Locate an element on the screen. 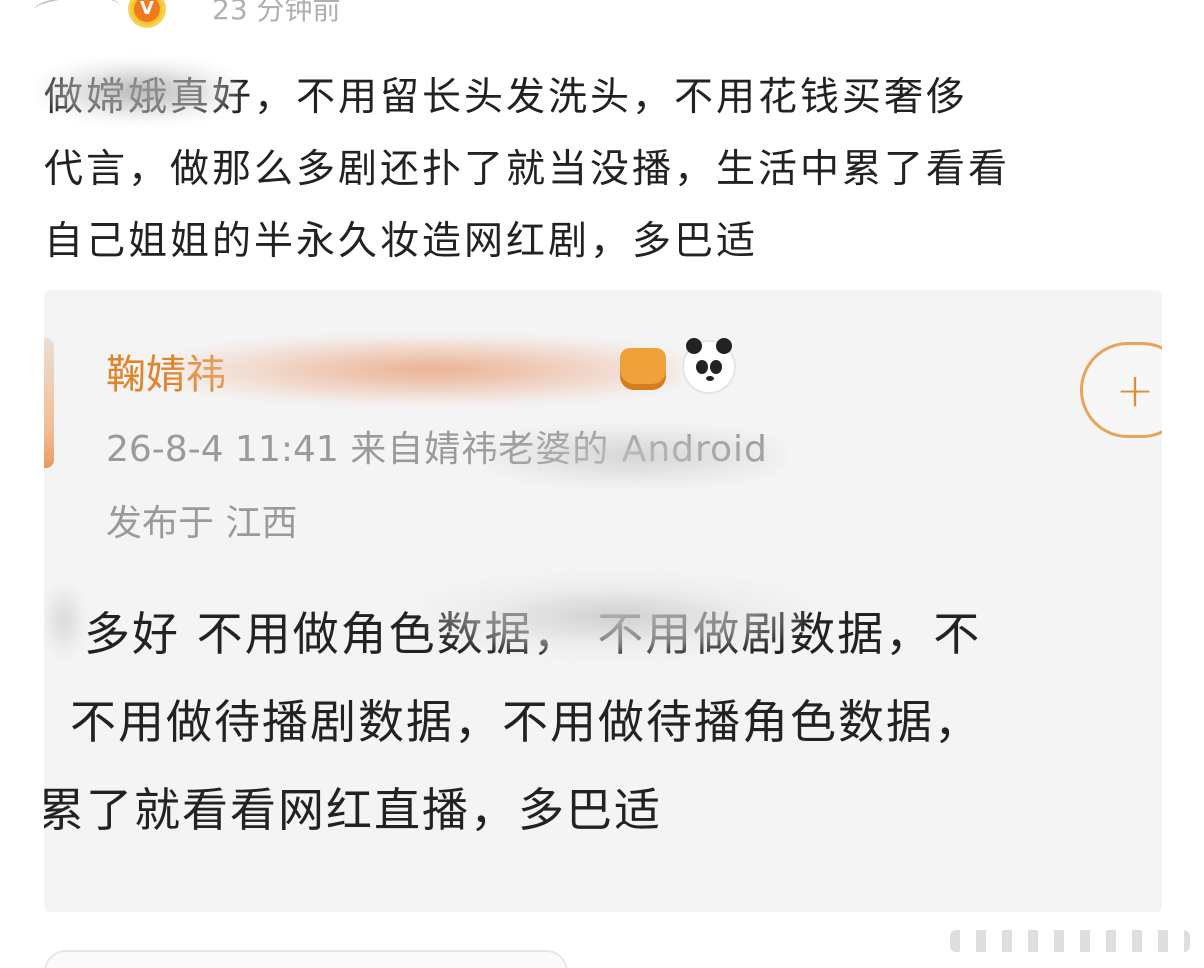 Image resolution: width=1204 pixels, height=968 pixels. fan-badge-icon is located at coordinates (643, 369).